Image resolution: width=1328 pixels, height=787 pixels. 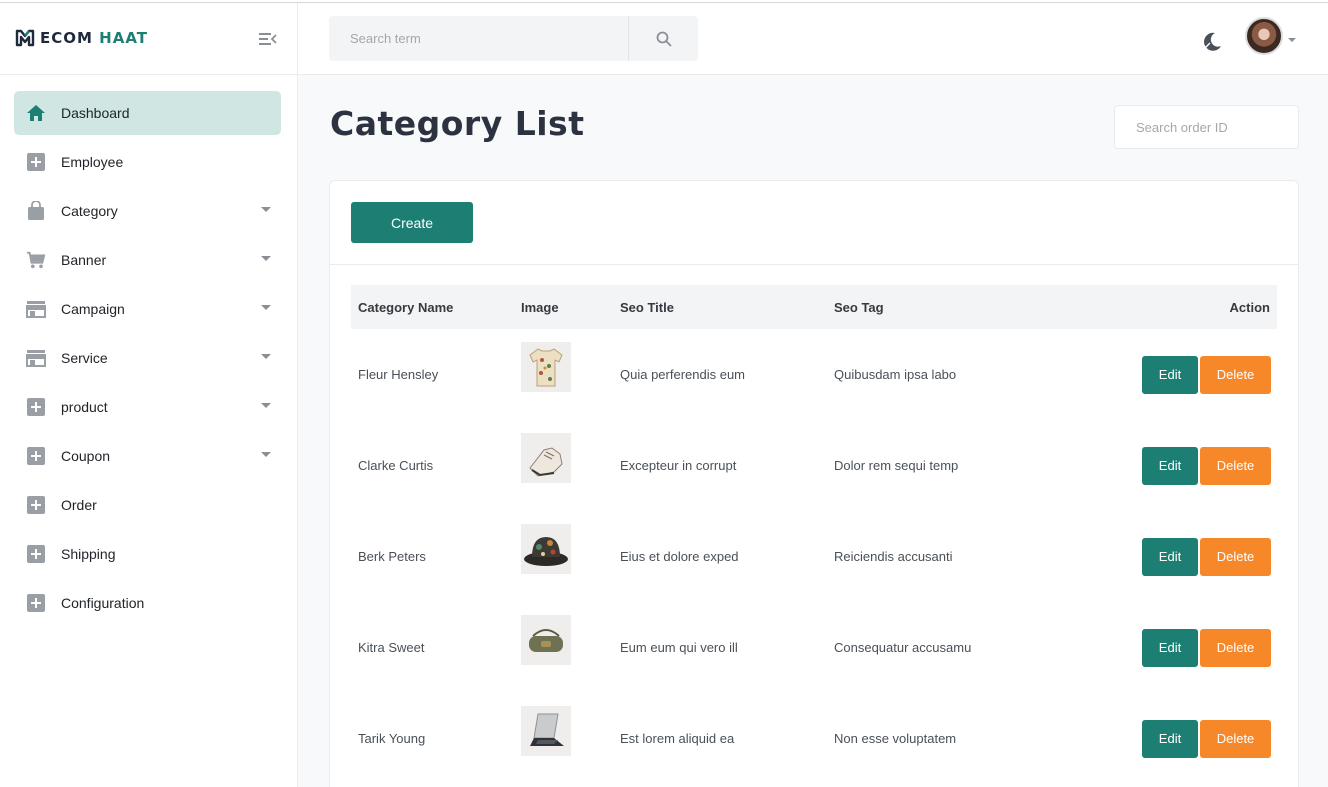 I want to click on cell-category-name: Clarke Curtis, so click(x=396, y=465).